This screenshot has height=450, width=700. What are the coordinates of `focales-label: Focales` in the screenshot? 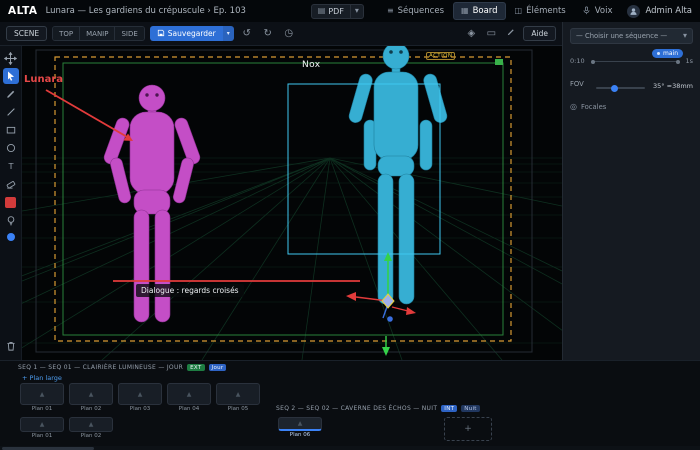 It's located at (593, 107).